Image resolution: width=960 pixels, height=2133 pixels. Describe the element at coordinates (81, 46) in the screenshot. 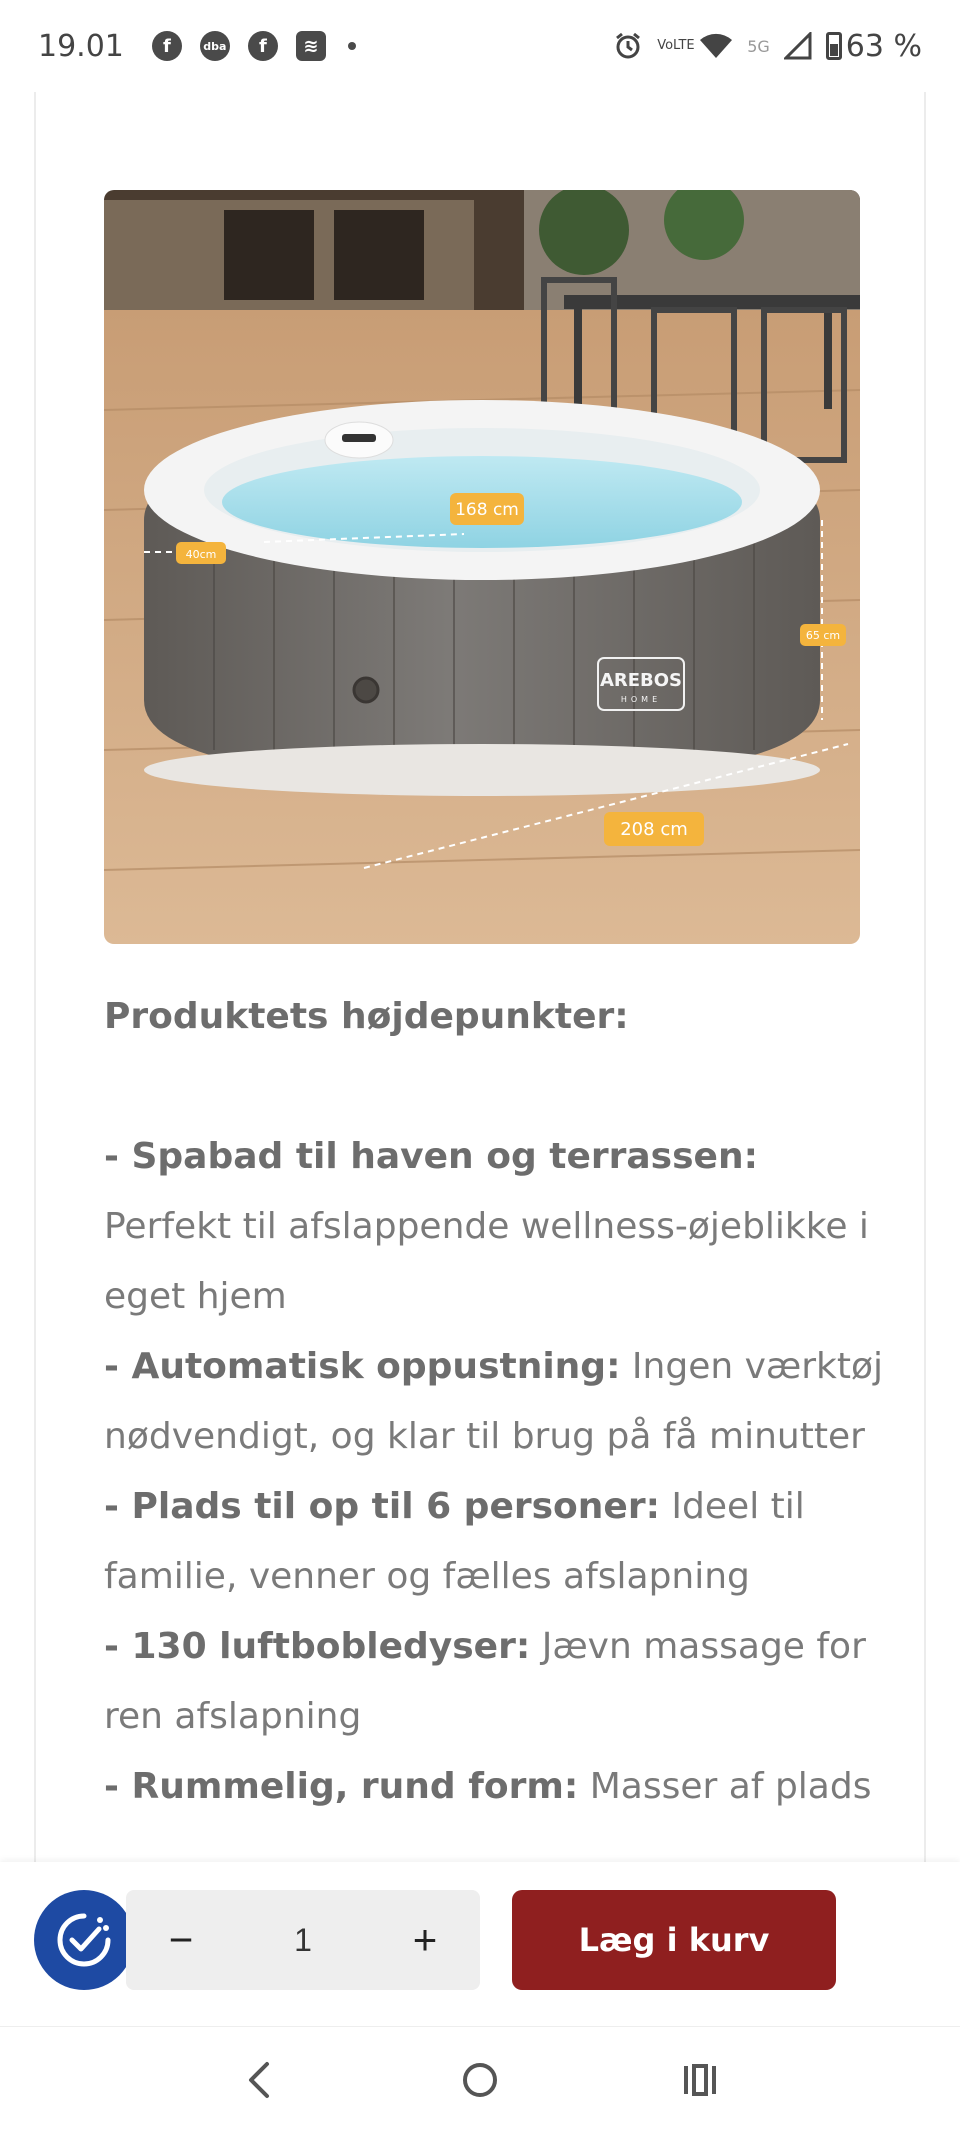

I see `status-time: 19.01` at that location.